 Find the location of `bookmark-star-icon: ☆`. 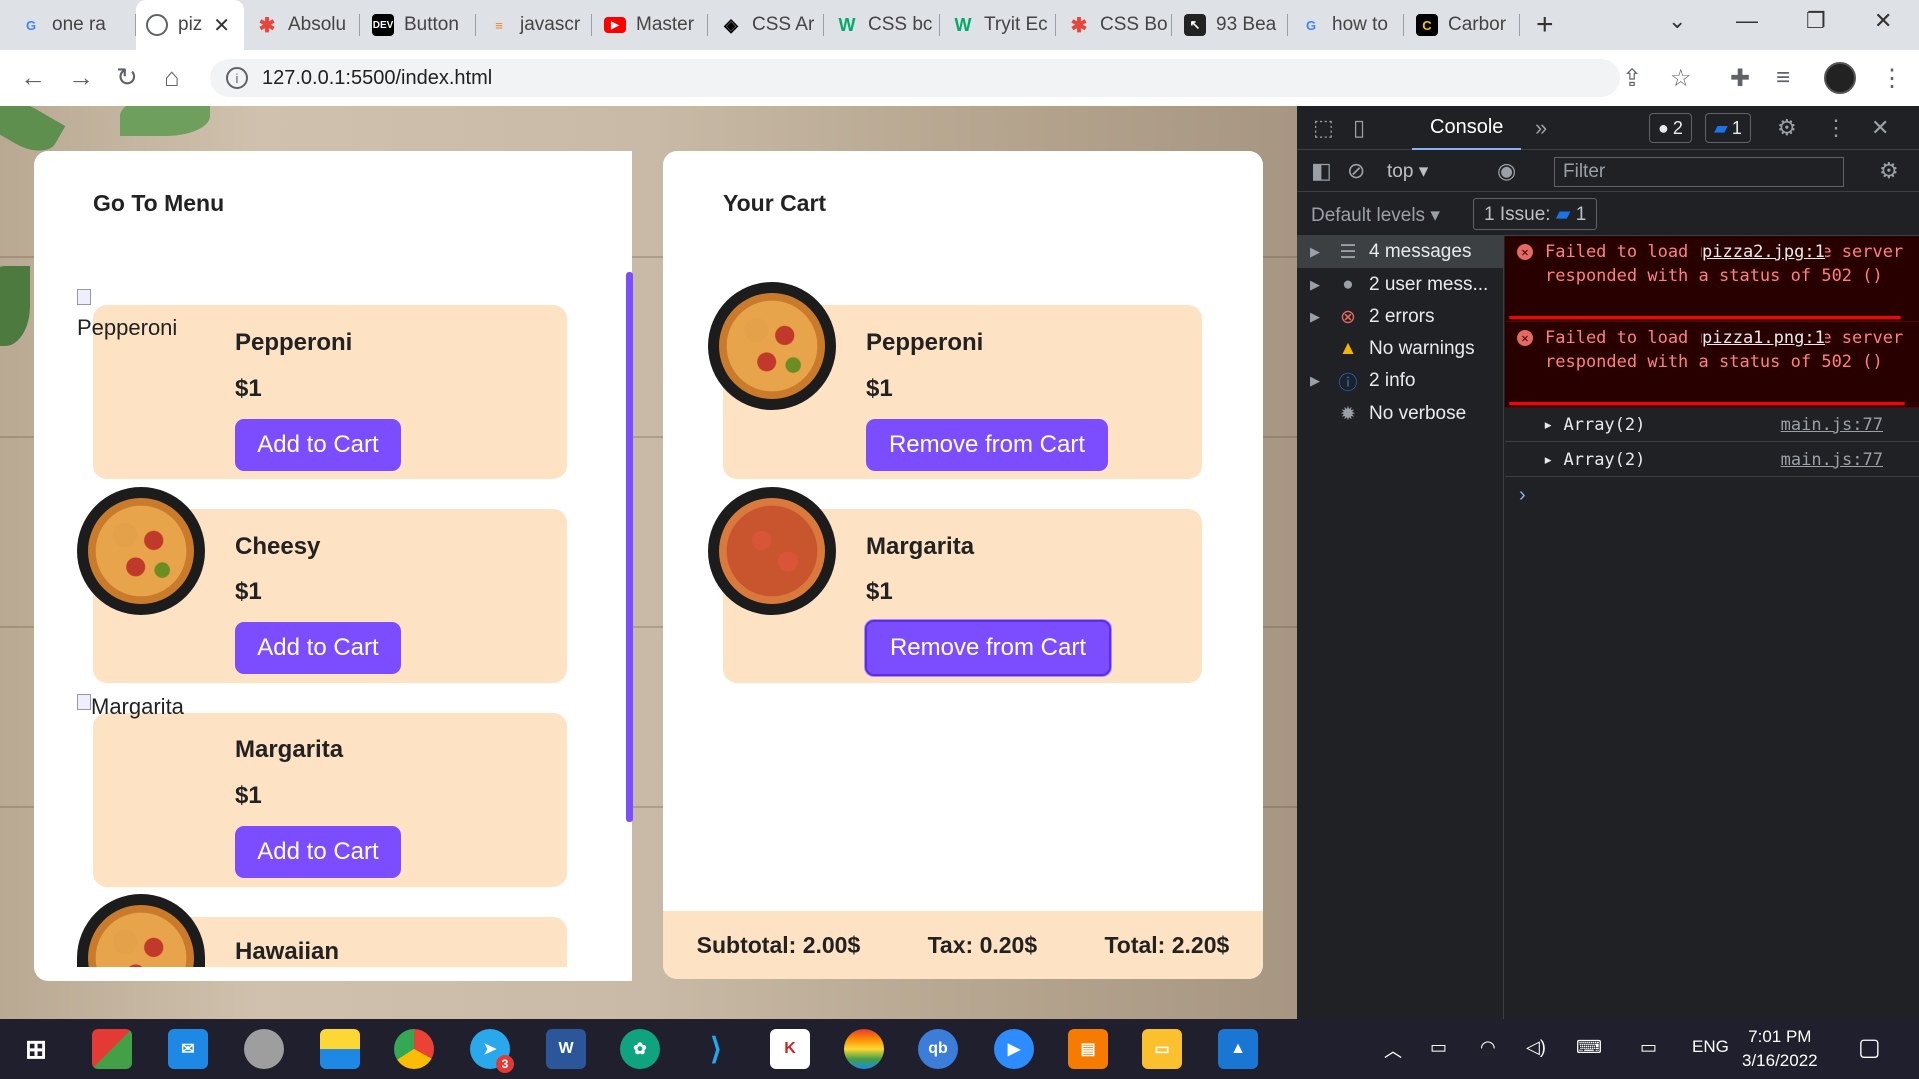

bookmark-star-icon: ☆ is located at coordinates (1681, 78).